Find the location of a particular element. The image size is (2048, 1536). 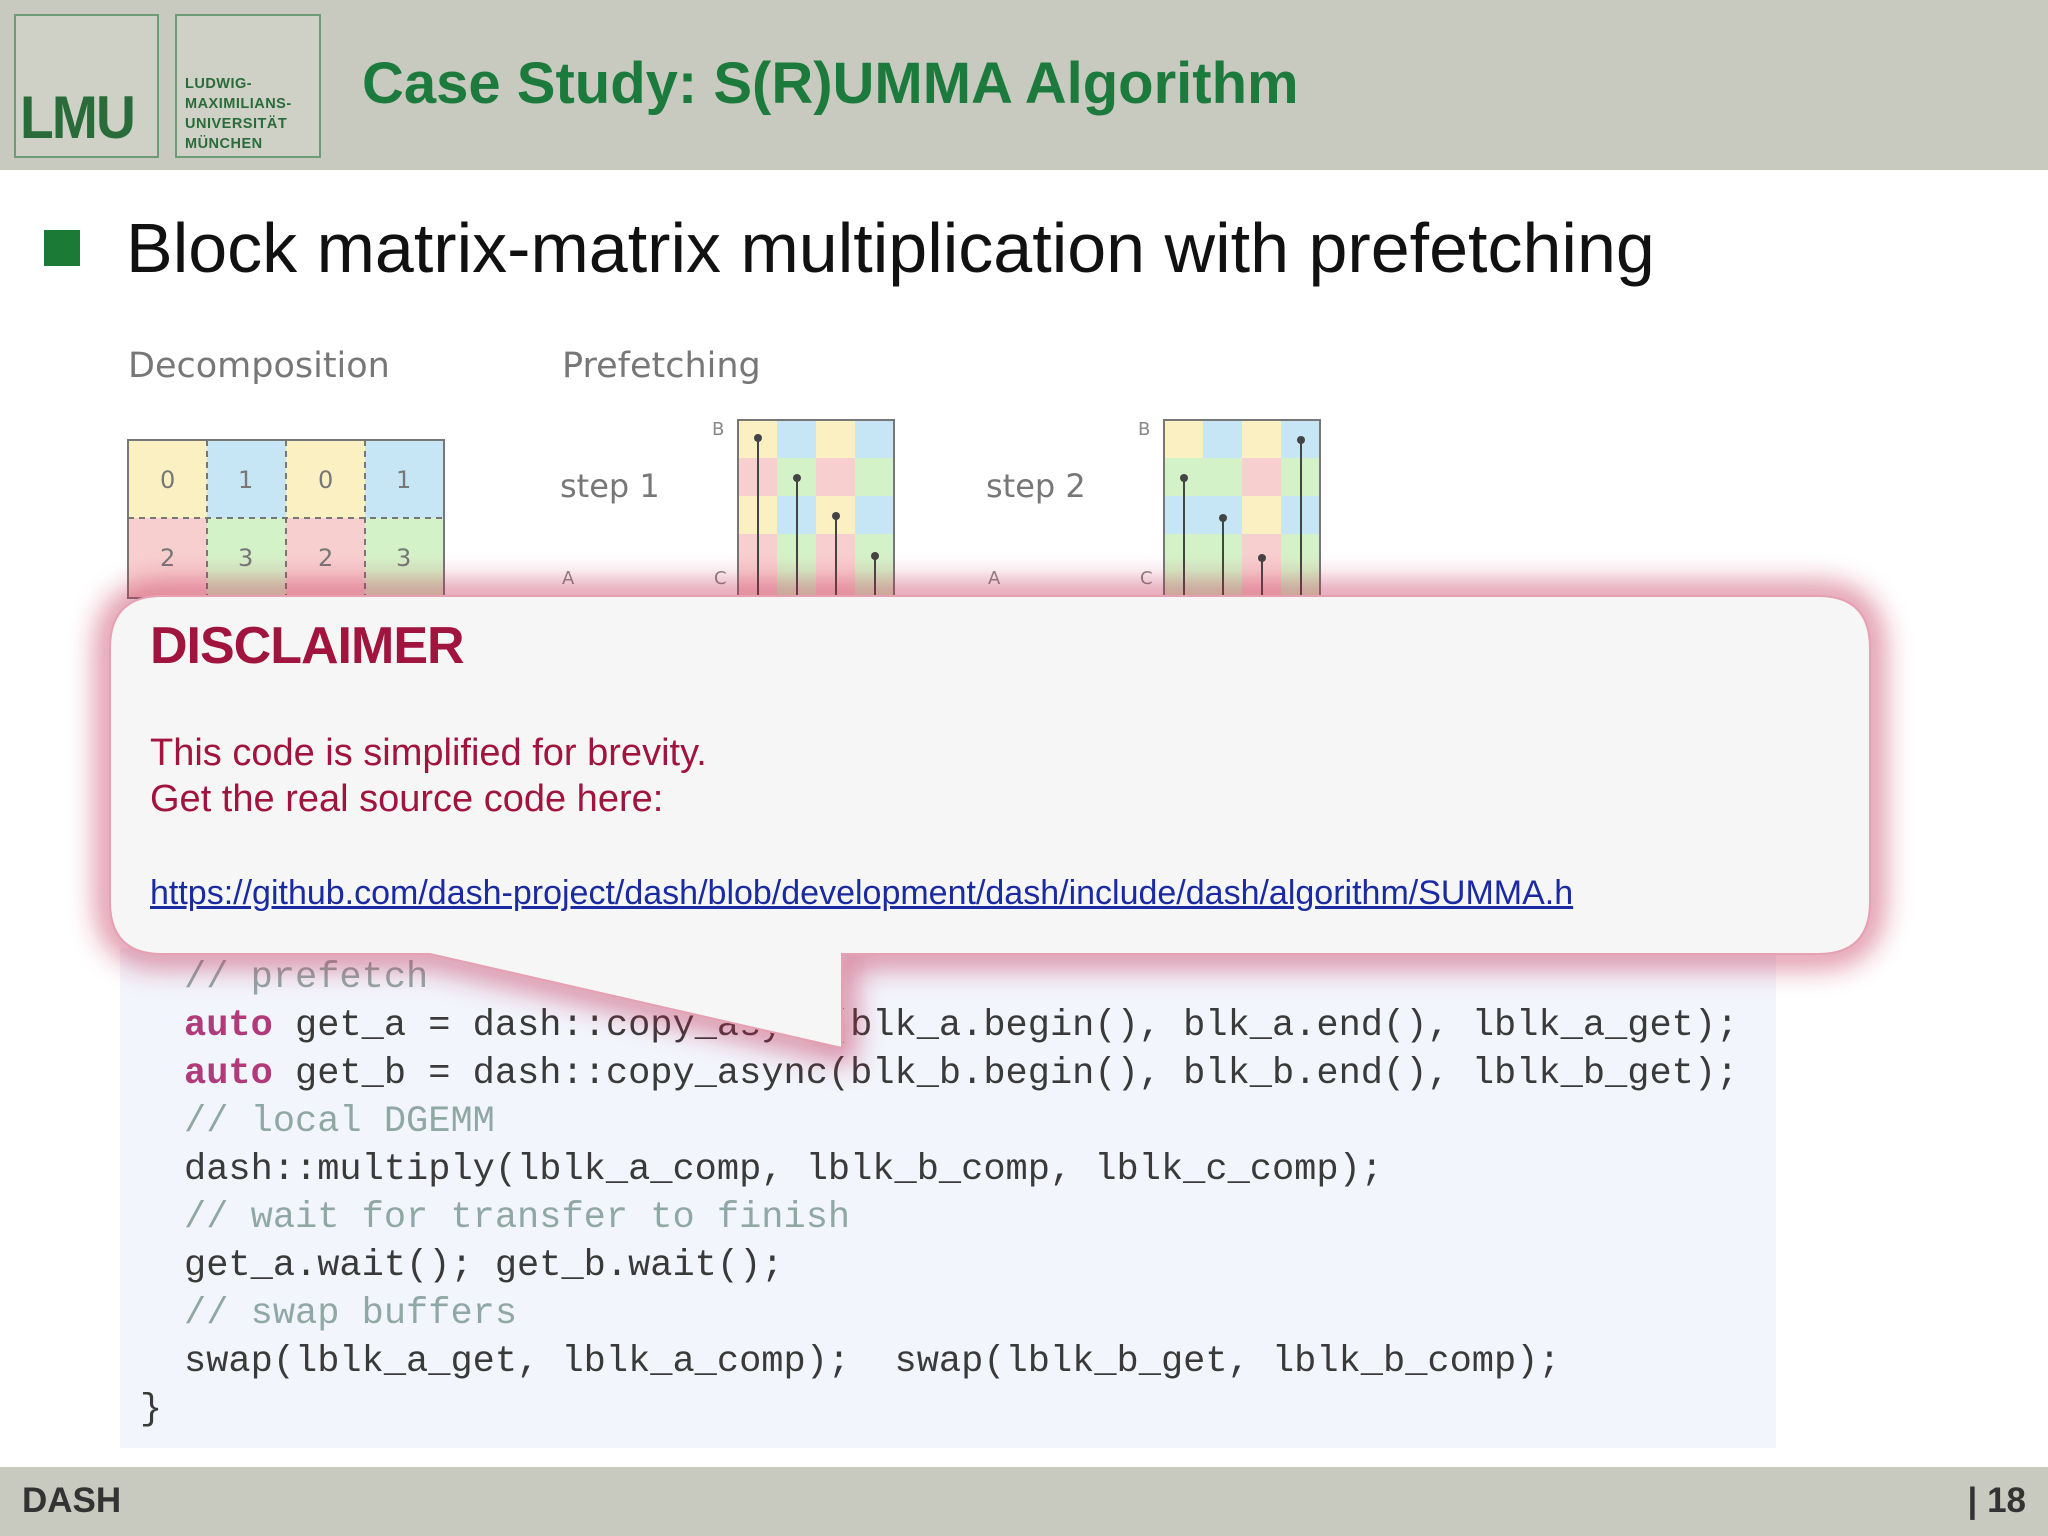

page-number: | 18 is located at coordinates (1996, 1500).